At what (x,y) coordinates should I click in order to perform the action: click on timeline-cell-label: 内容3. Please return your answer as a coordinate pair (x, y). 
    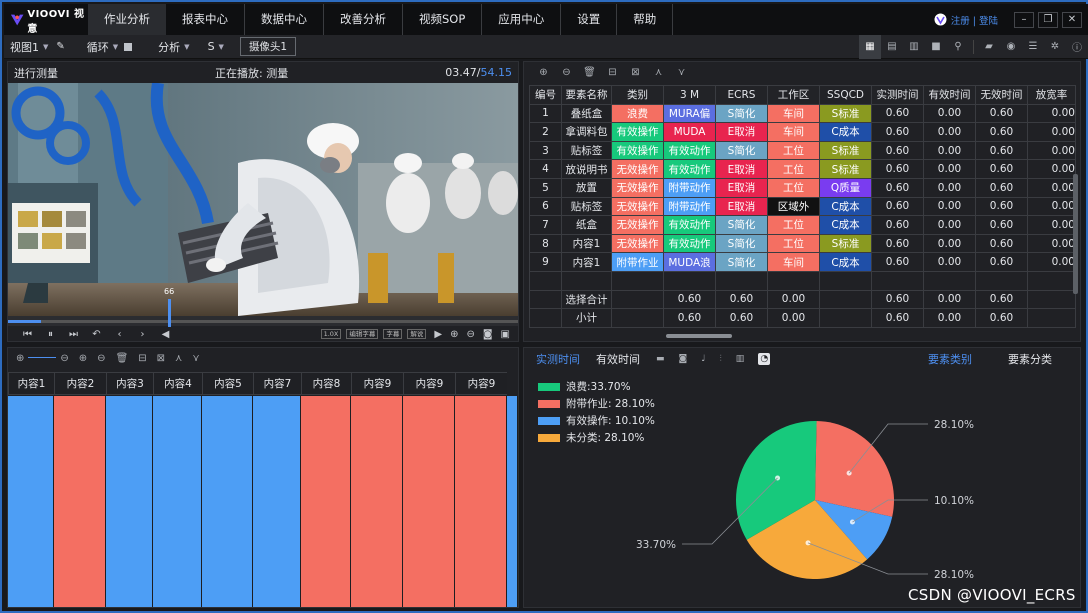
    Looking at the image, I should click on (129, 383).